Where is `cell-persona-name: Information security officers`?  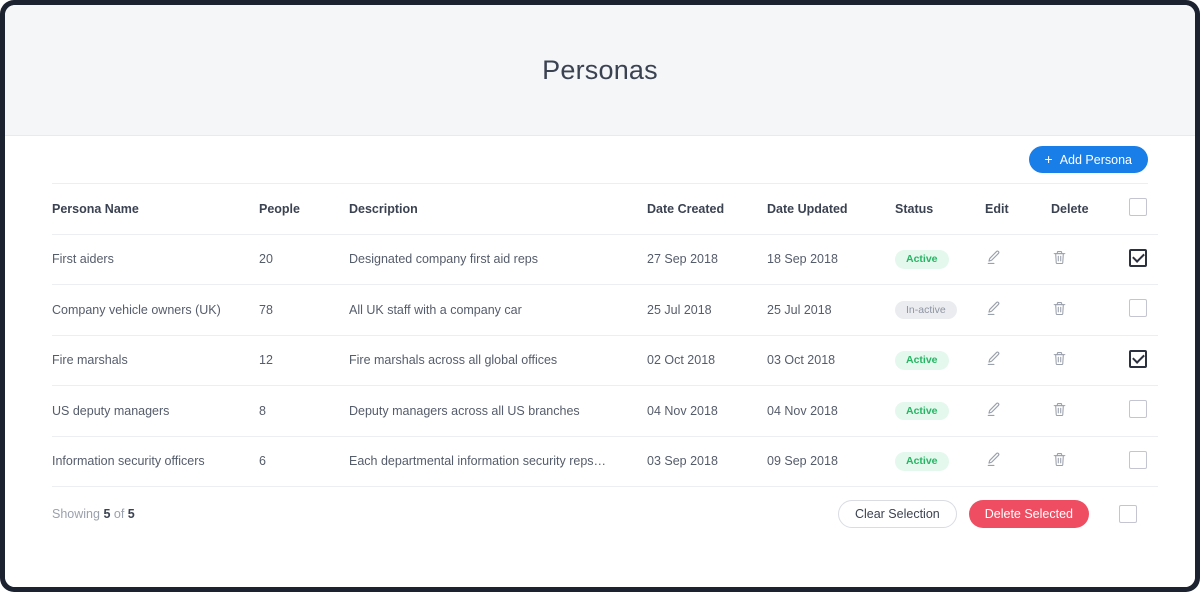
cell-persona-name: Information security officers is located at coordinates (155, 461).